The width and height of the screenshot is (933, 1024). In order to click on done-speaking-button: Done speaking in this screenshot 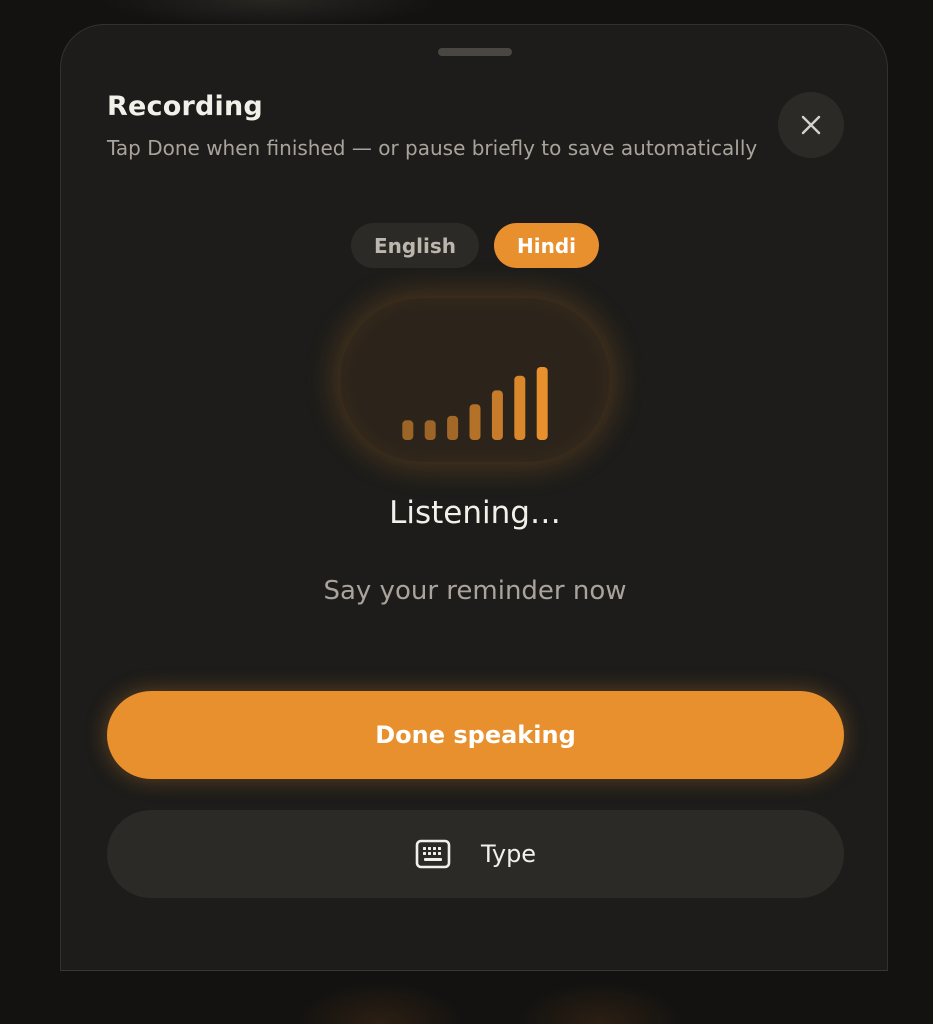, I will do `click(475, 735)`.